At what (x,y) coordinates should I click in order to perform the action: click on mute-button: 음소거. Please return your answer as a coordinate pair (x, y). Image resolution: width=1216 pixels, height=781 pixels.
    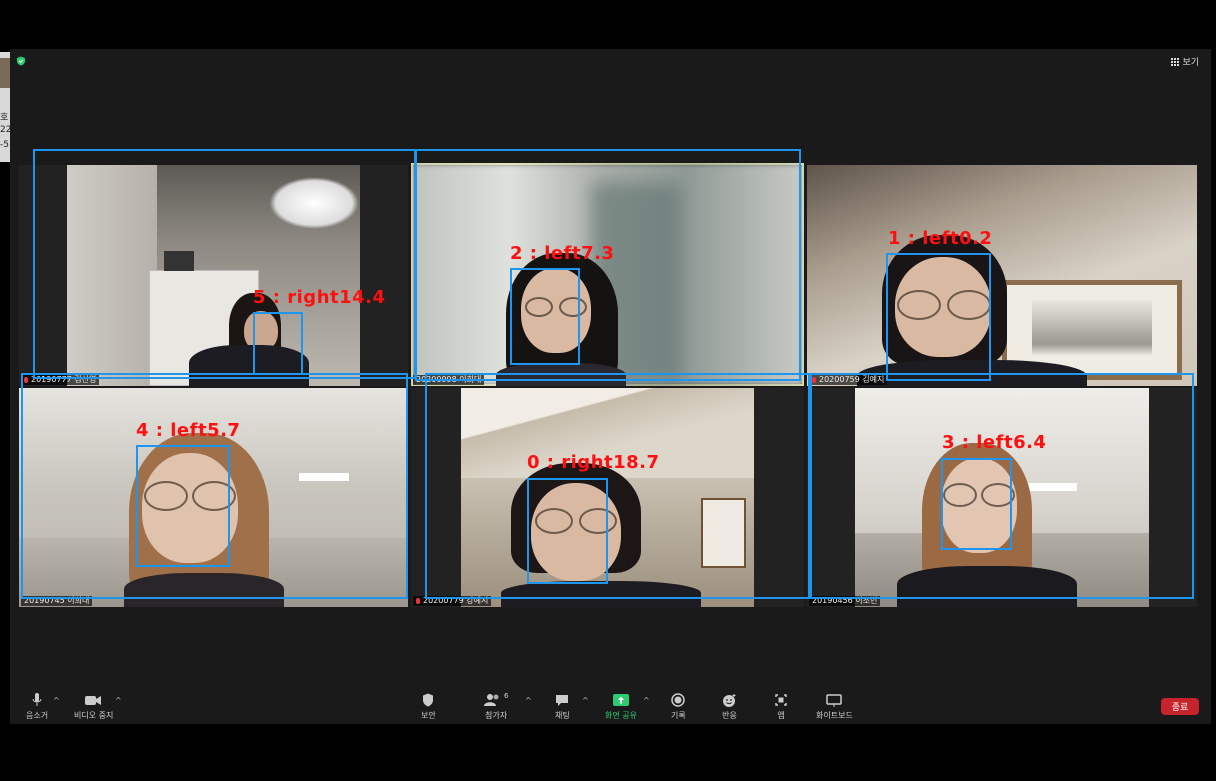
    Looking at the image, I should click on (37, 706).